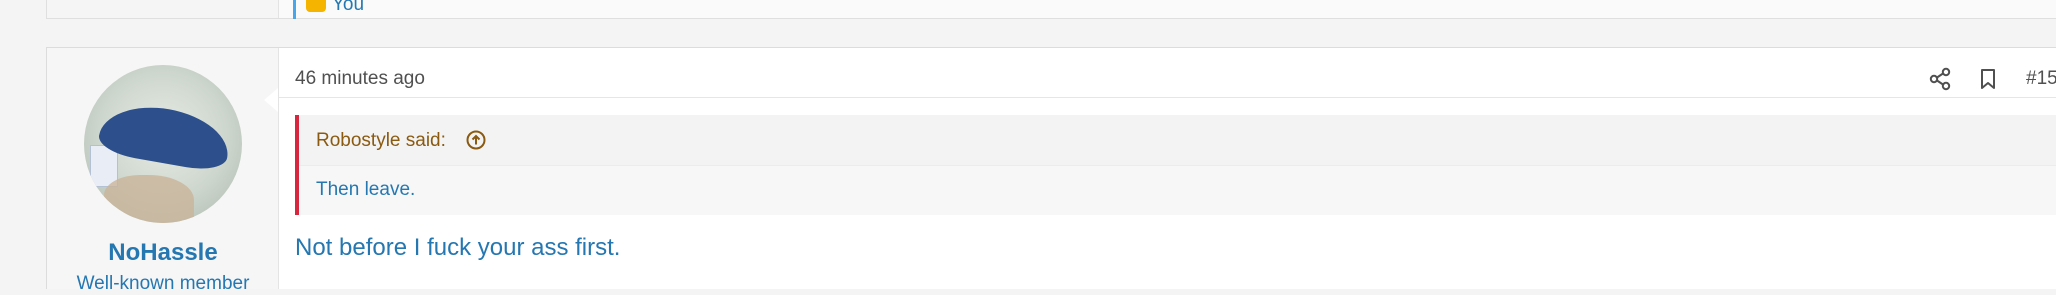 This screenshot has width=2056, height=295. Describe the element at coordinates (360, 79) in the screenshot. I see `post-timestamp: 46 minutes ago` at that location.